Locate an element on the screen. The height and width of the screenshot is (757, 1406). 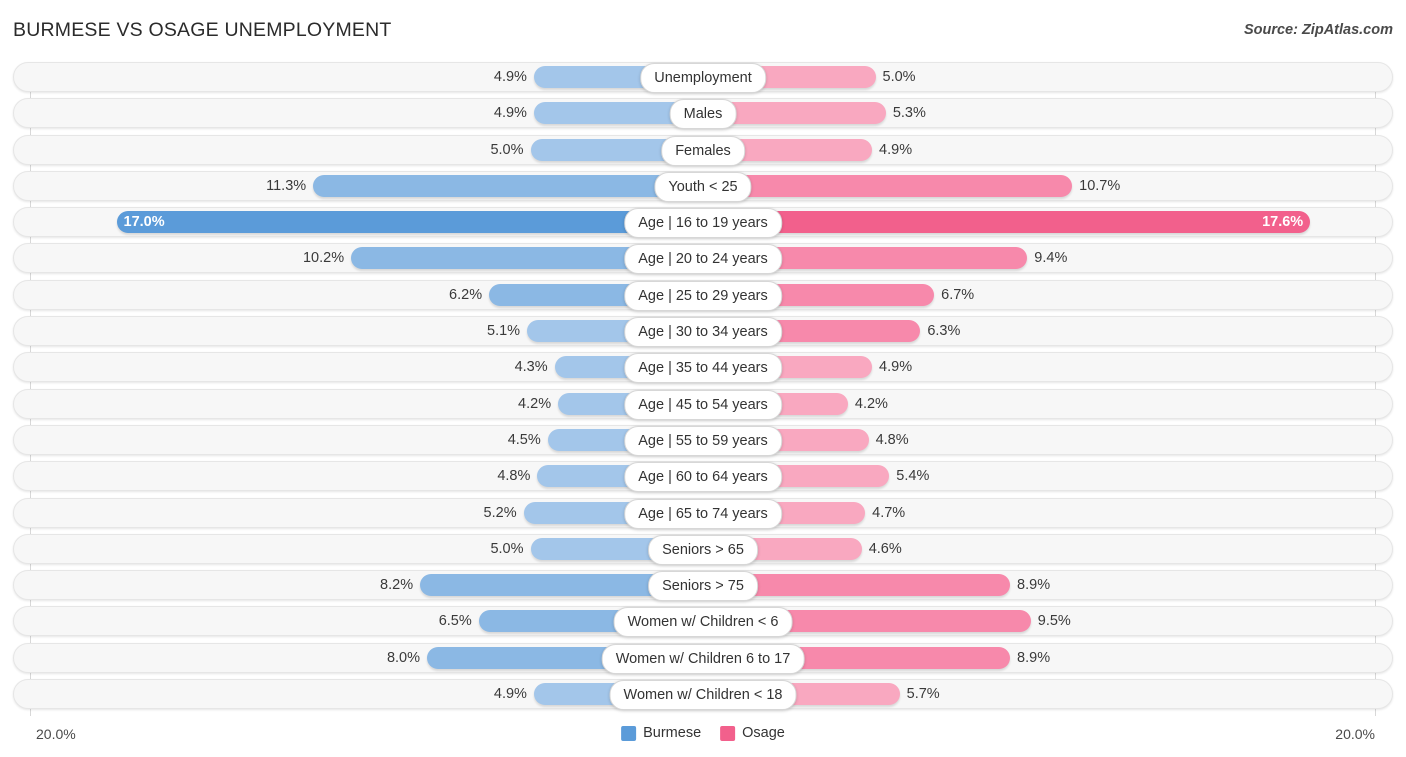
value-label-burmese: 8.0% is located at coordinates (403, 657).